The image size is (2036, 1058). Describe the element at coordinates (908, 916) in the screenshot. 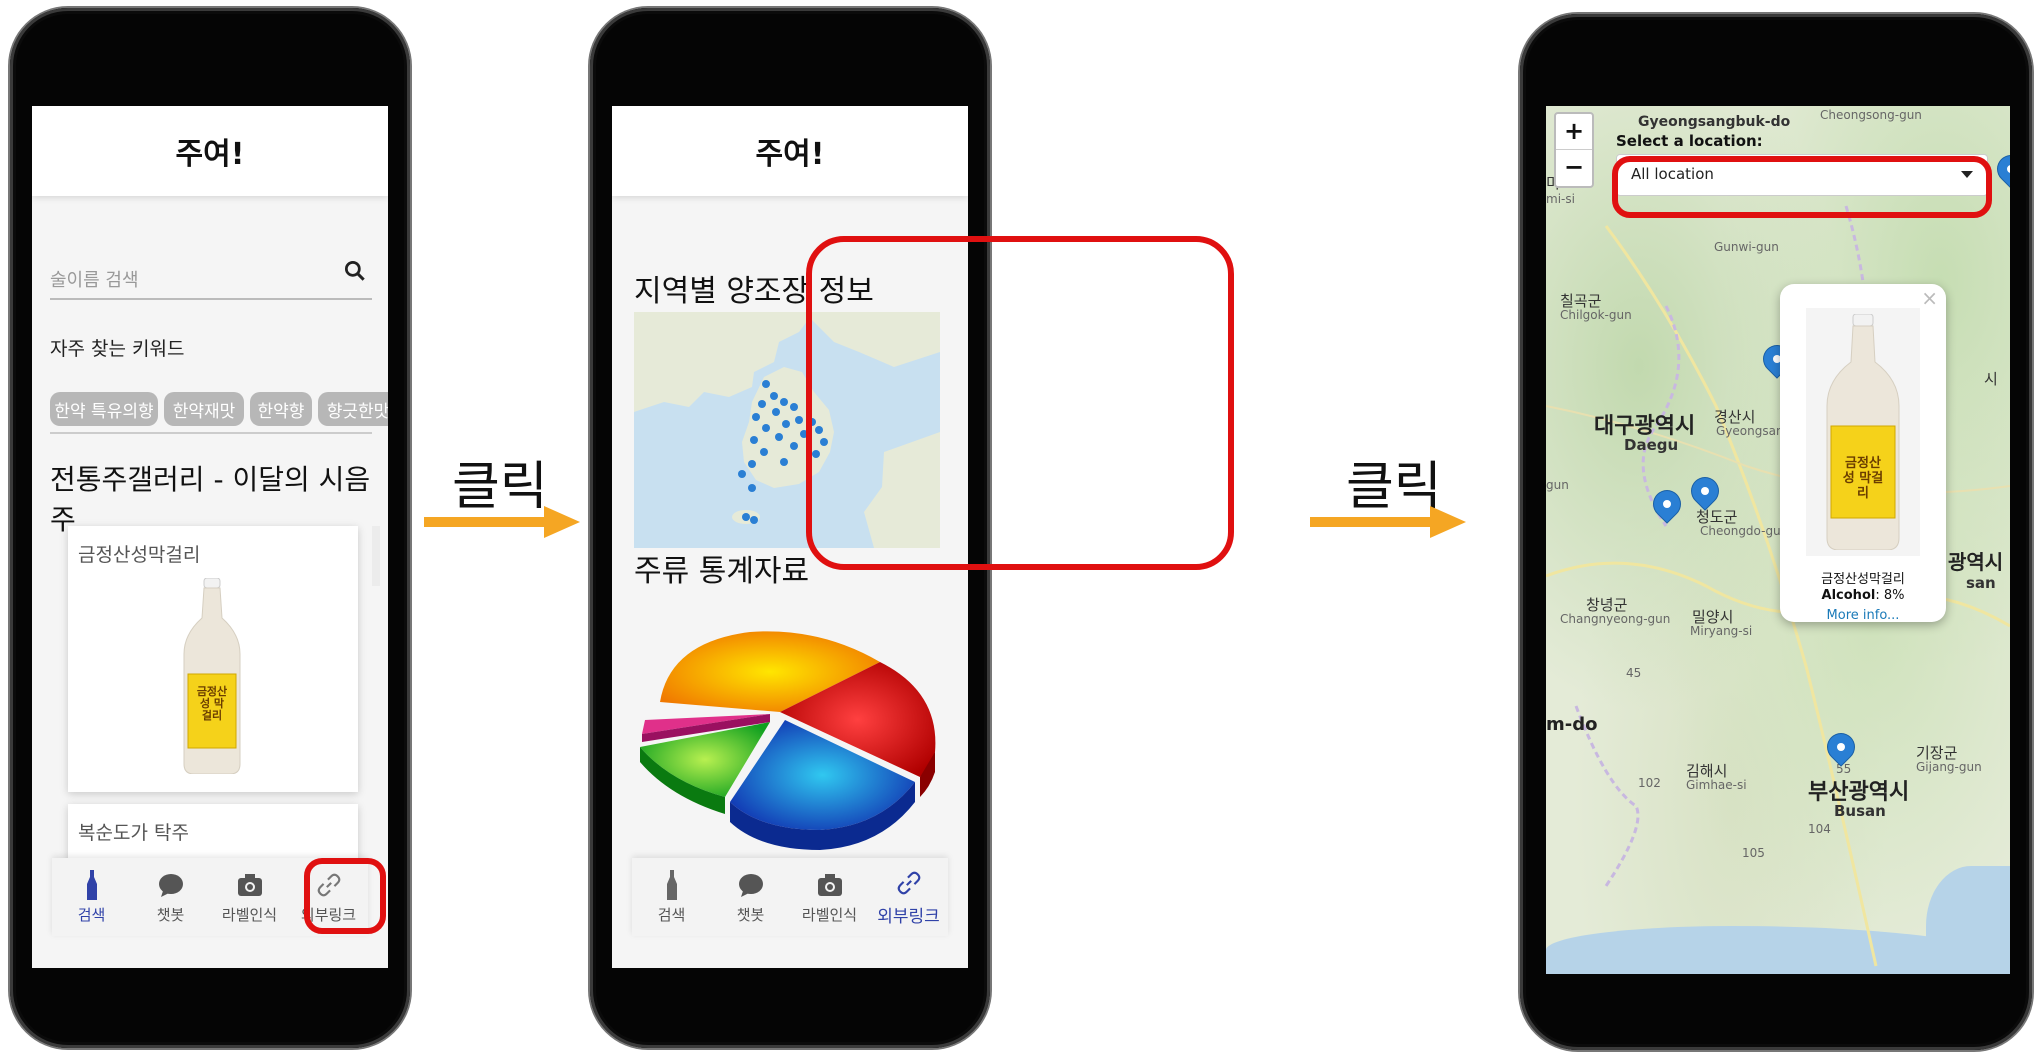

I see `nav-label: 외부링크` at that location.